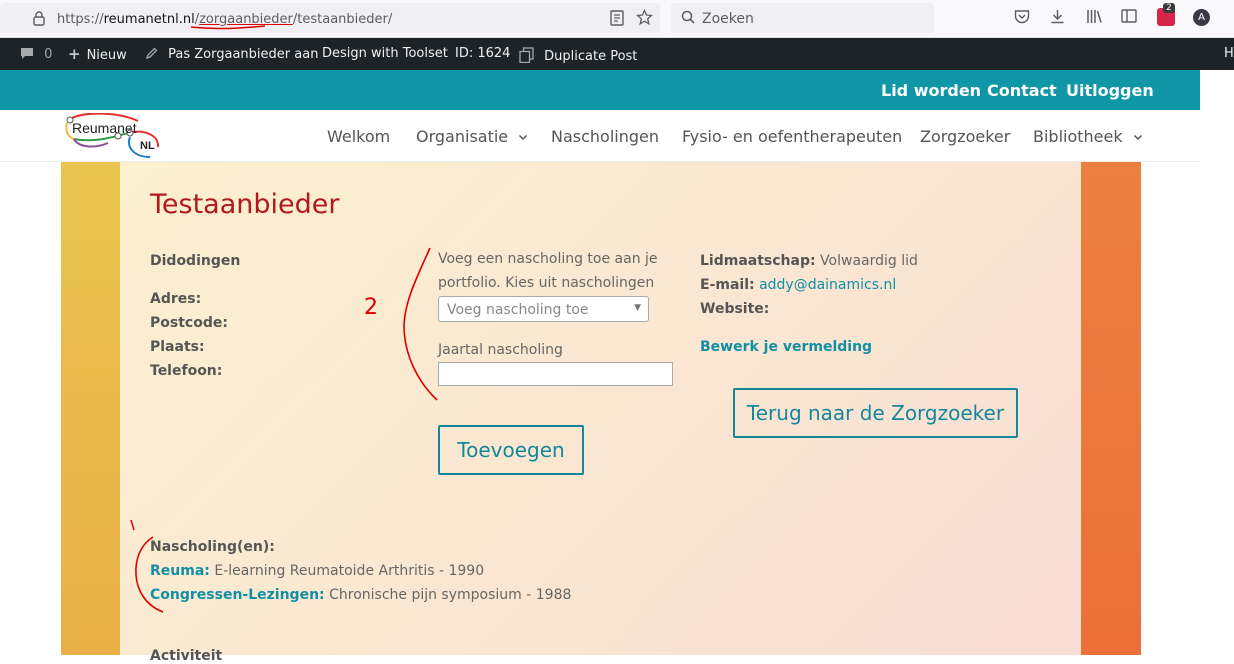 The width and height of the screenshot is (1234, 664). I want to click on logo-sub: NL, so click(147, 146).